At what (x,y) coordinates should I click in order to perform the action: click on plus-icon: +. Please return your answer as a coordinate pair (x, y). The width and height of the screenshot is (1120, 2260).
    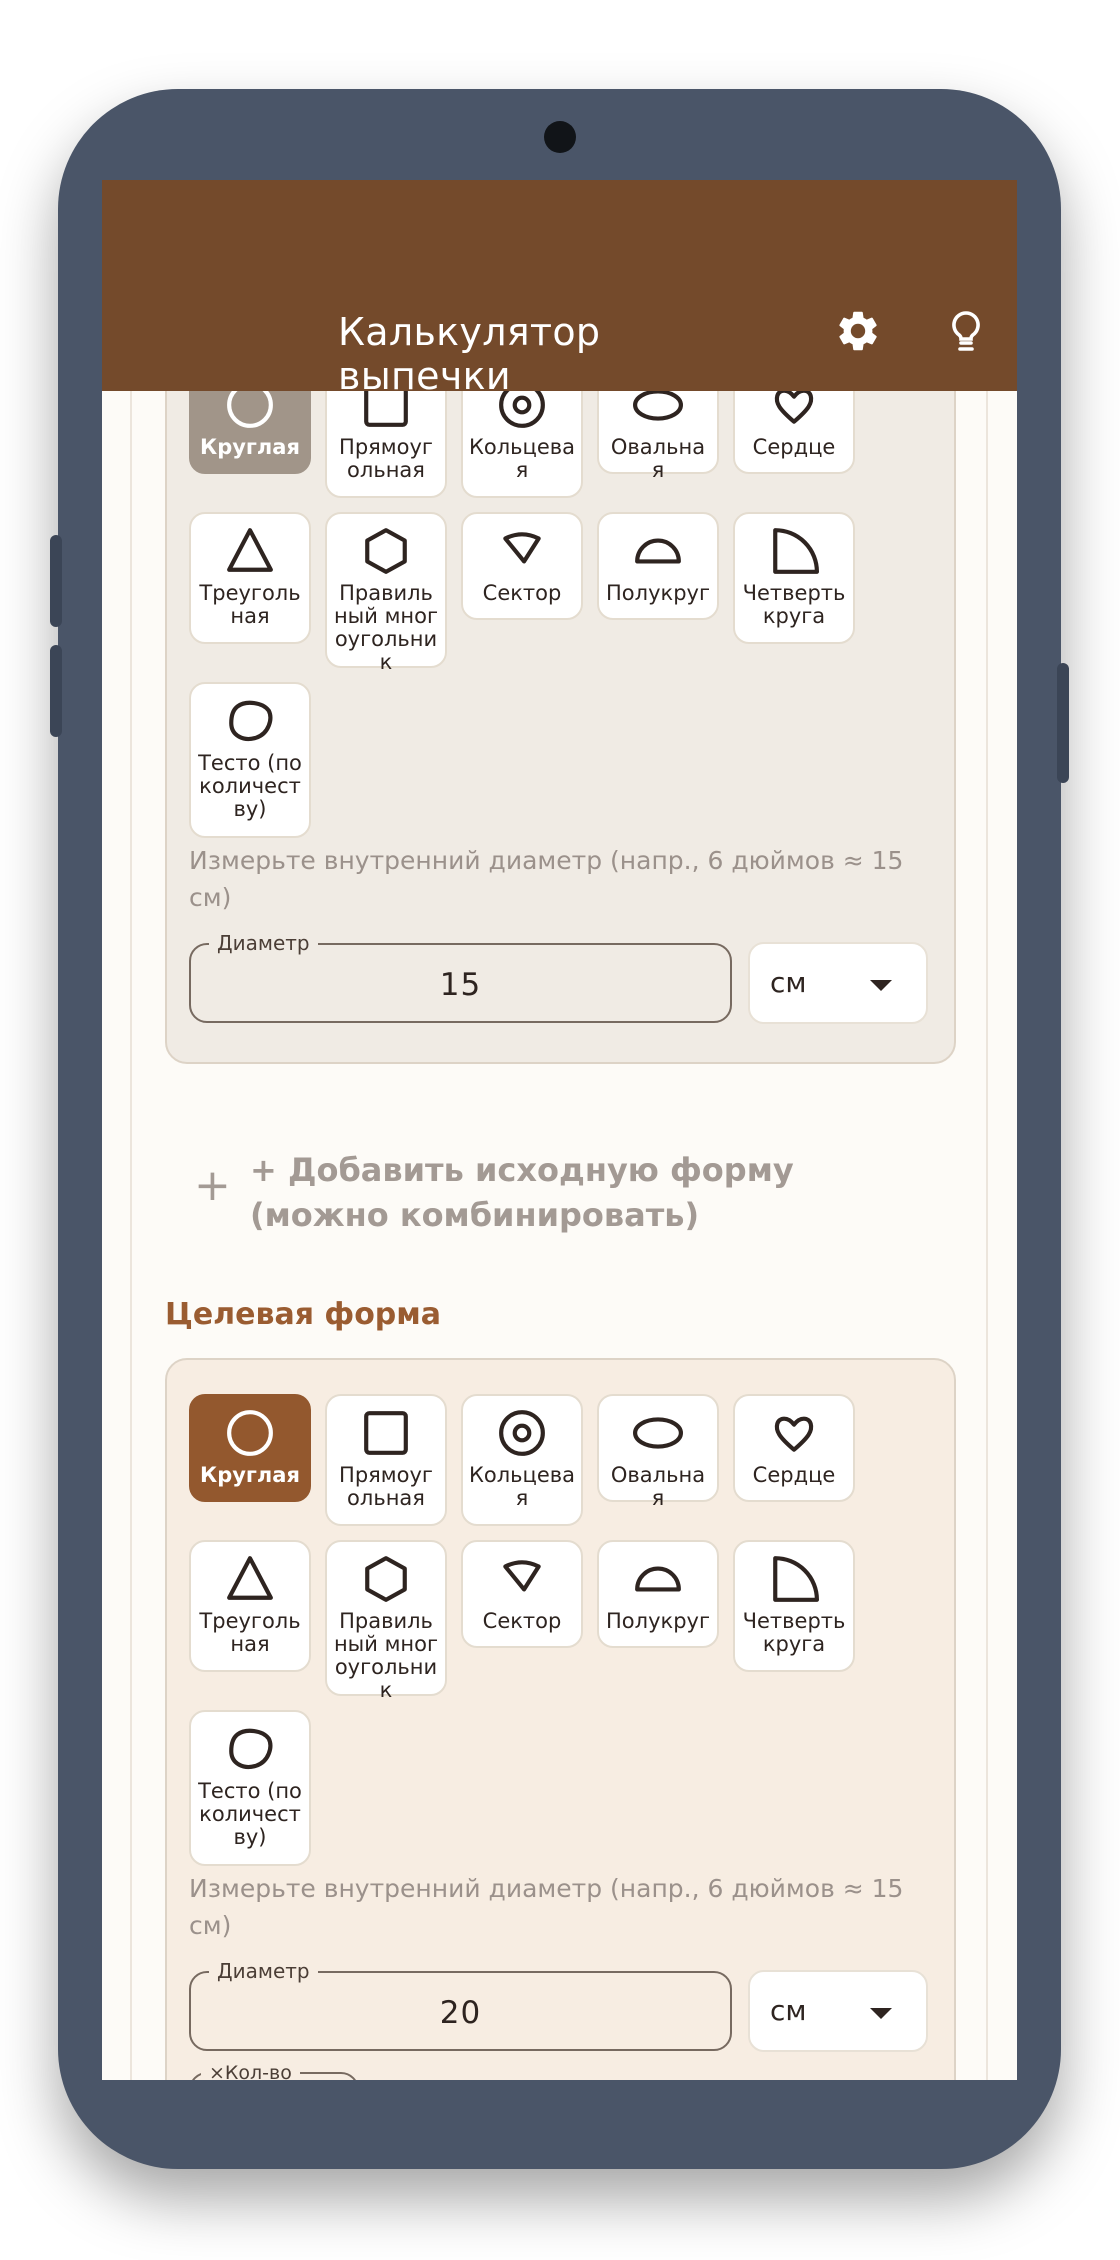
    Looking at the image, I should click on (212, 1185).